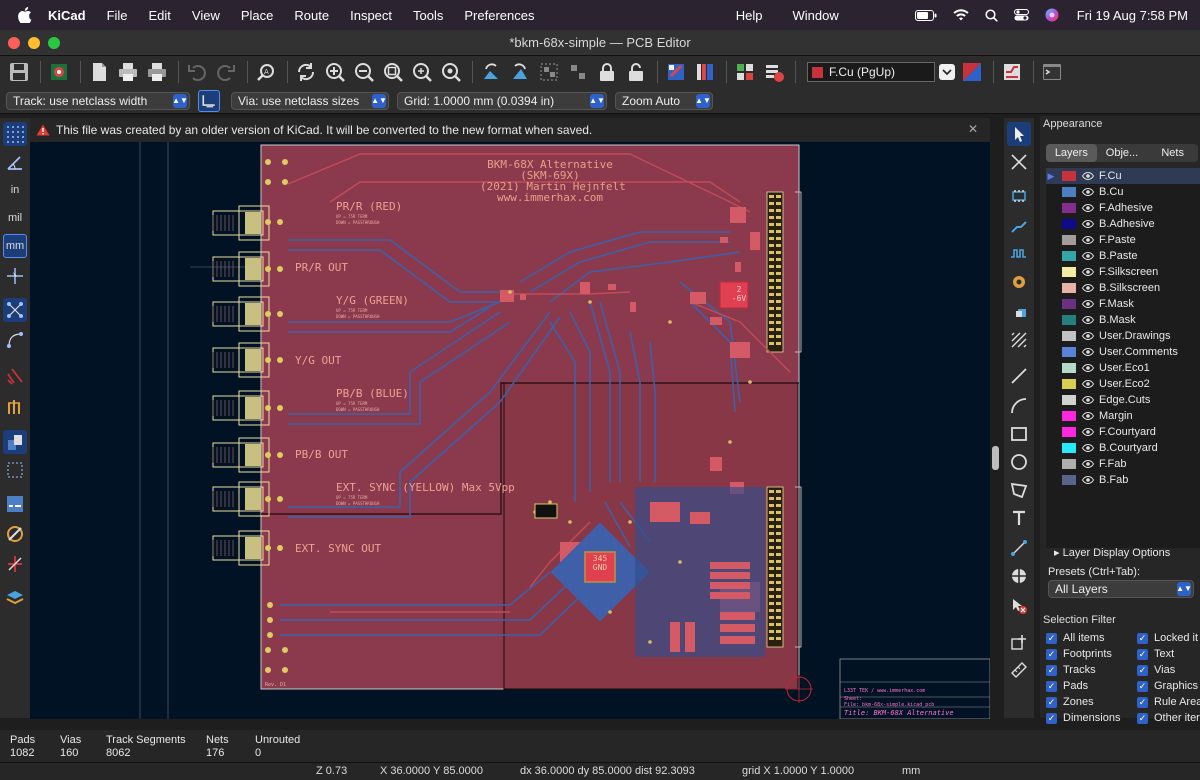 Image resolution: width=1200 pixels, height=780 pixels. What do you see at coordinates (1019, 376) in the screenshot?
I see `draw-line-button` at bounding box center [1019, 376].